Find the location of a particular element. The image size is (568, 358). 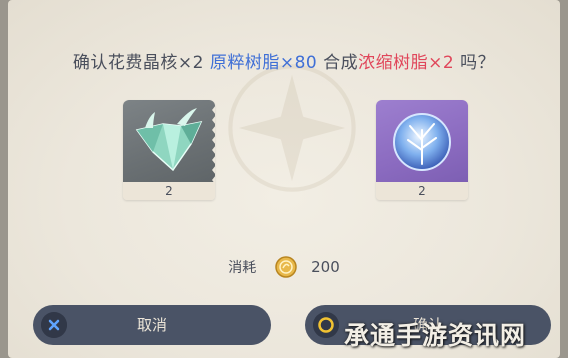

prompt-item-condensed-resin: 浓缩树脂×2 is located at coordinates (406, 63).